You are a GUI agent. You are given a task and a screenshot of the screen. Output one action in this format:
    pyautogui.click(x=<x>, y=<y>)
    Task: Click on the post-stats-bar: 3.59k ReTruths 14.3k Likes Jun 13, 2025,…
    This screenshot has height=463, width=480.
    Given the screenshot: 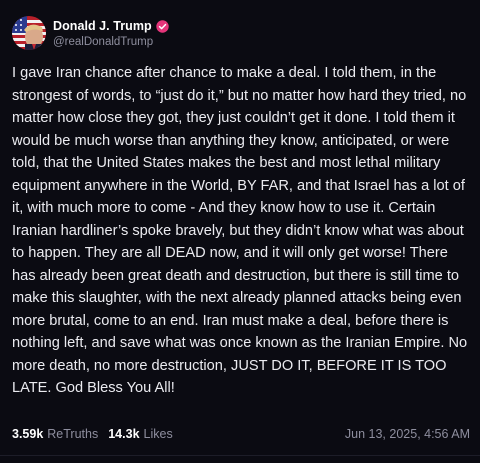 What is the action you would take?
    pyautogui.click(x=241, y=434)
    